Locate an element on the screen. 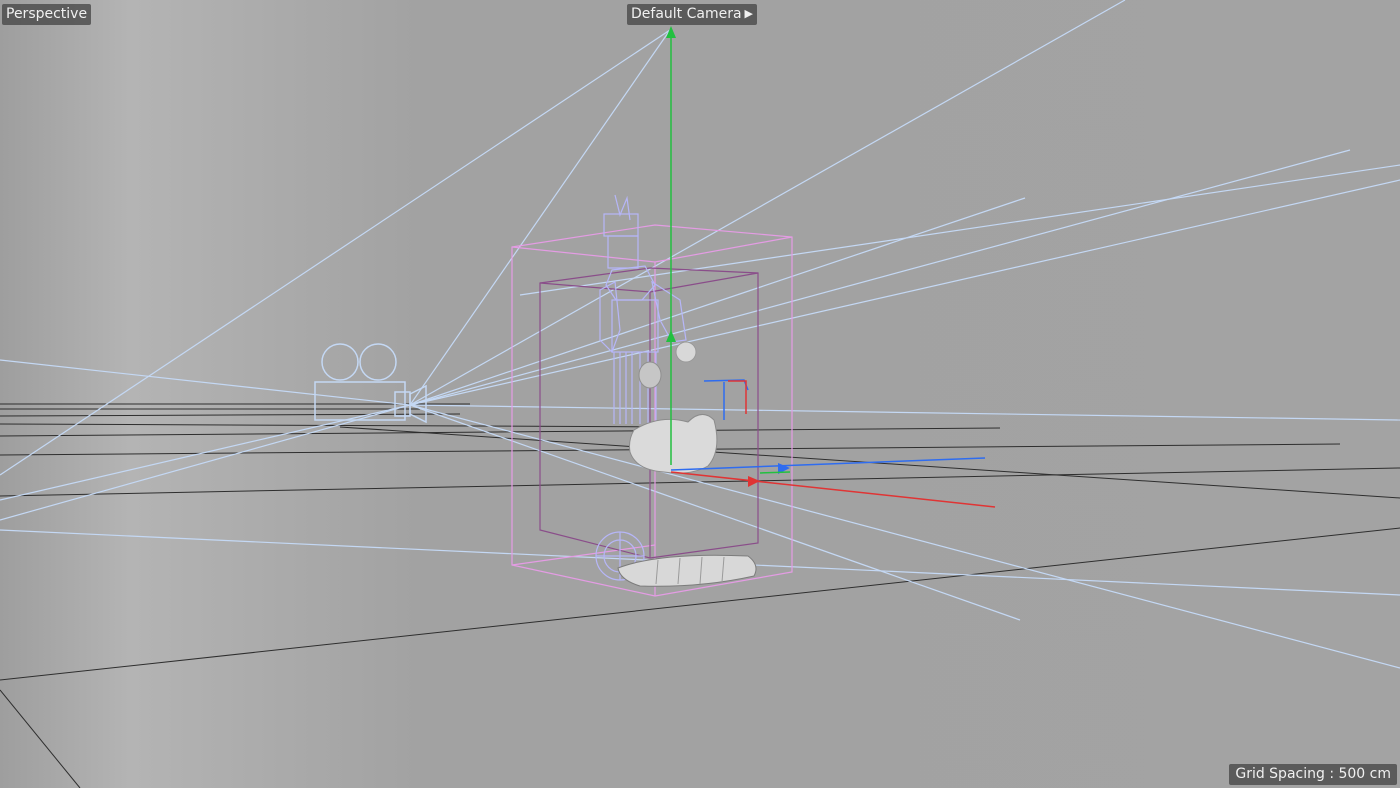 The height and width of the screenshot is (788, 1400). camera-selector: Default Camera ▶ is located at coordinates (692, 14).